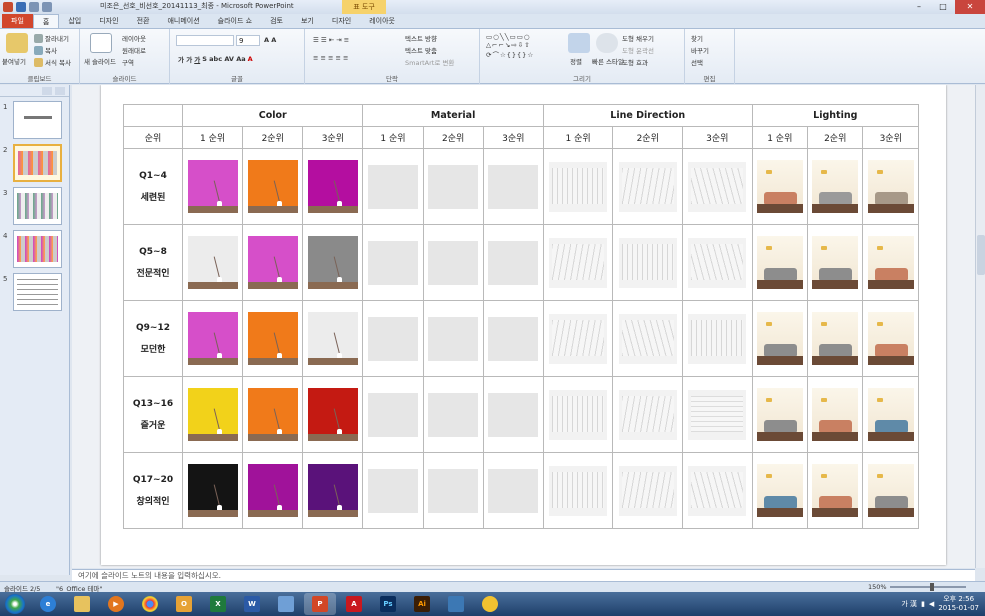 Image resolution: width=985 pixels, height=616 pixels. Describe the element at coordinates (153, 262) in the screenshot. I see `row-label-cell: Q5~8 전문적인` at that location.